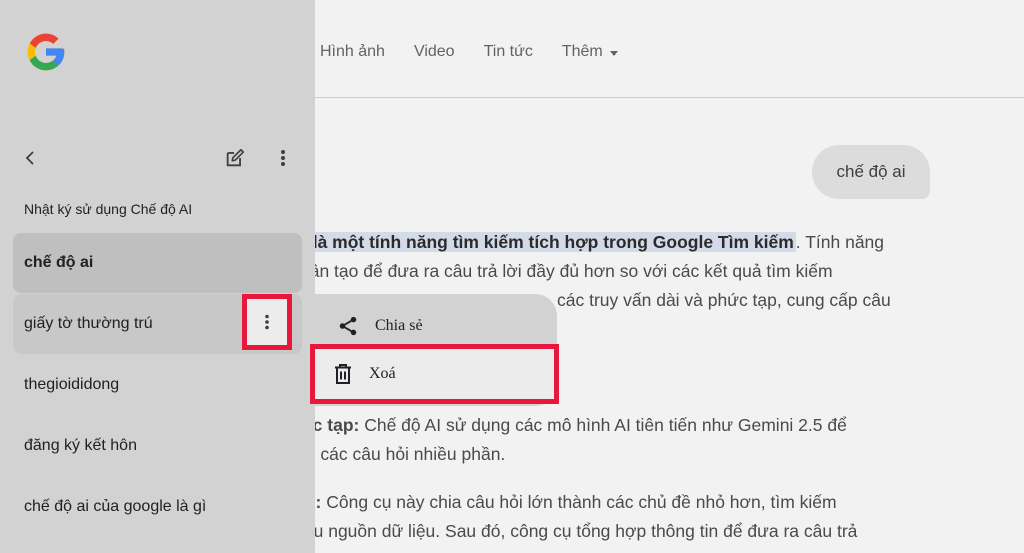  What do you see at coordinates (434, 52) in the screenshot?
I see `tab-video: Video` at bounding box center [434, 52].